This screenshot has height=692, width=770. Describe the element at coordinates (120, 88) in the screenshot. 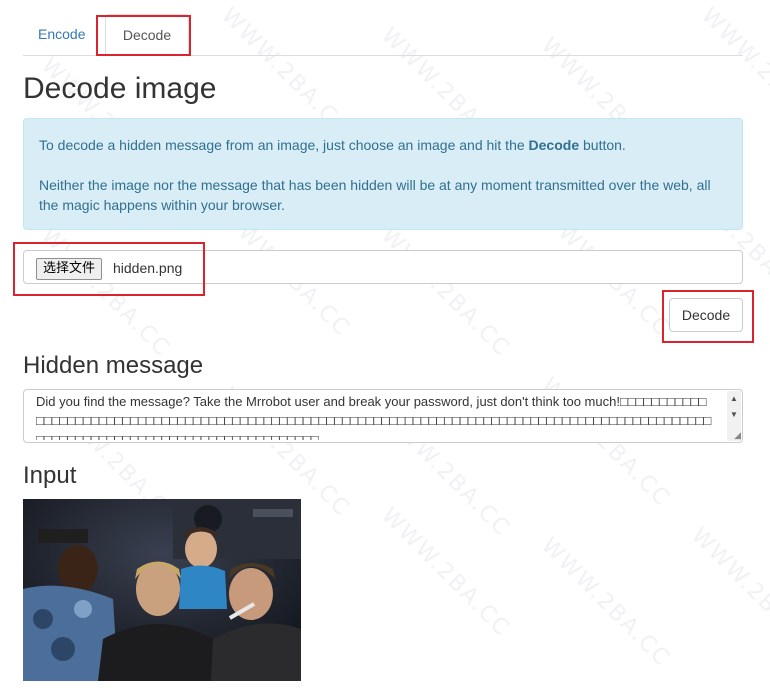

I see `page-title: Decode image` at that location.